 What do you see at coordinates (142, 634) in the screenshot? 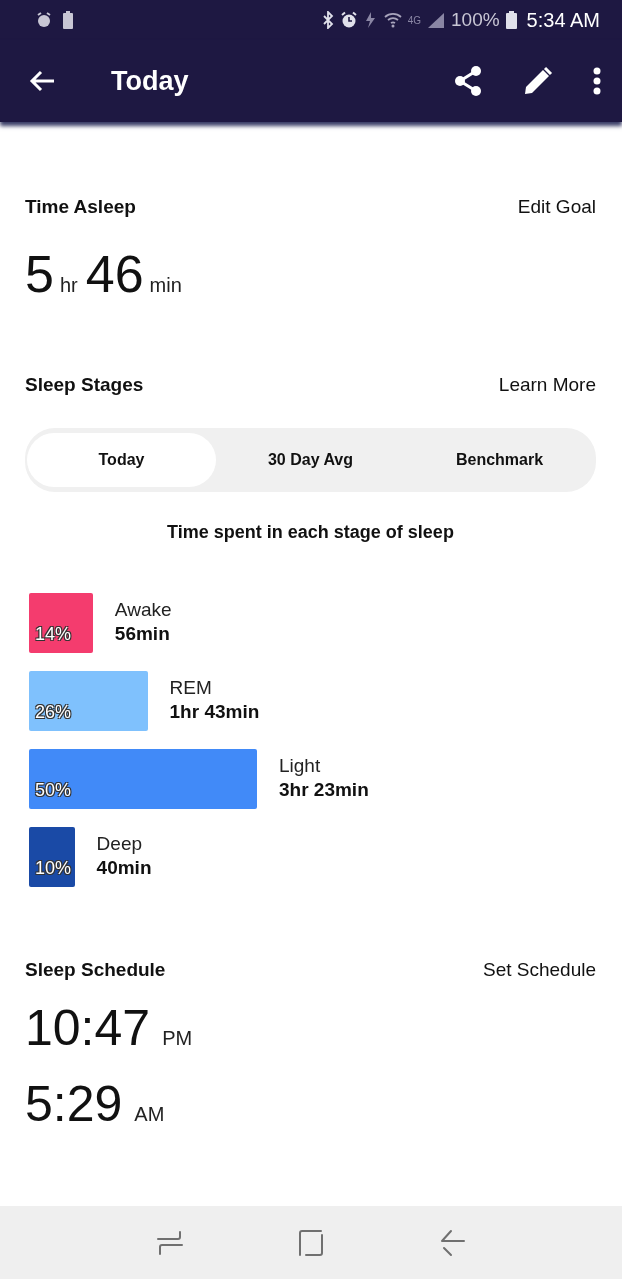
I see `stage-duration: 56min` at bounding box center [142, 634].